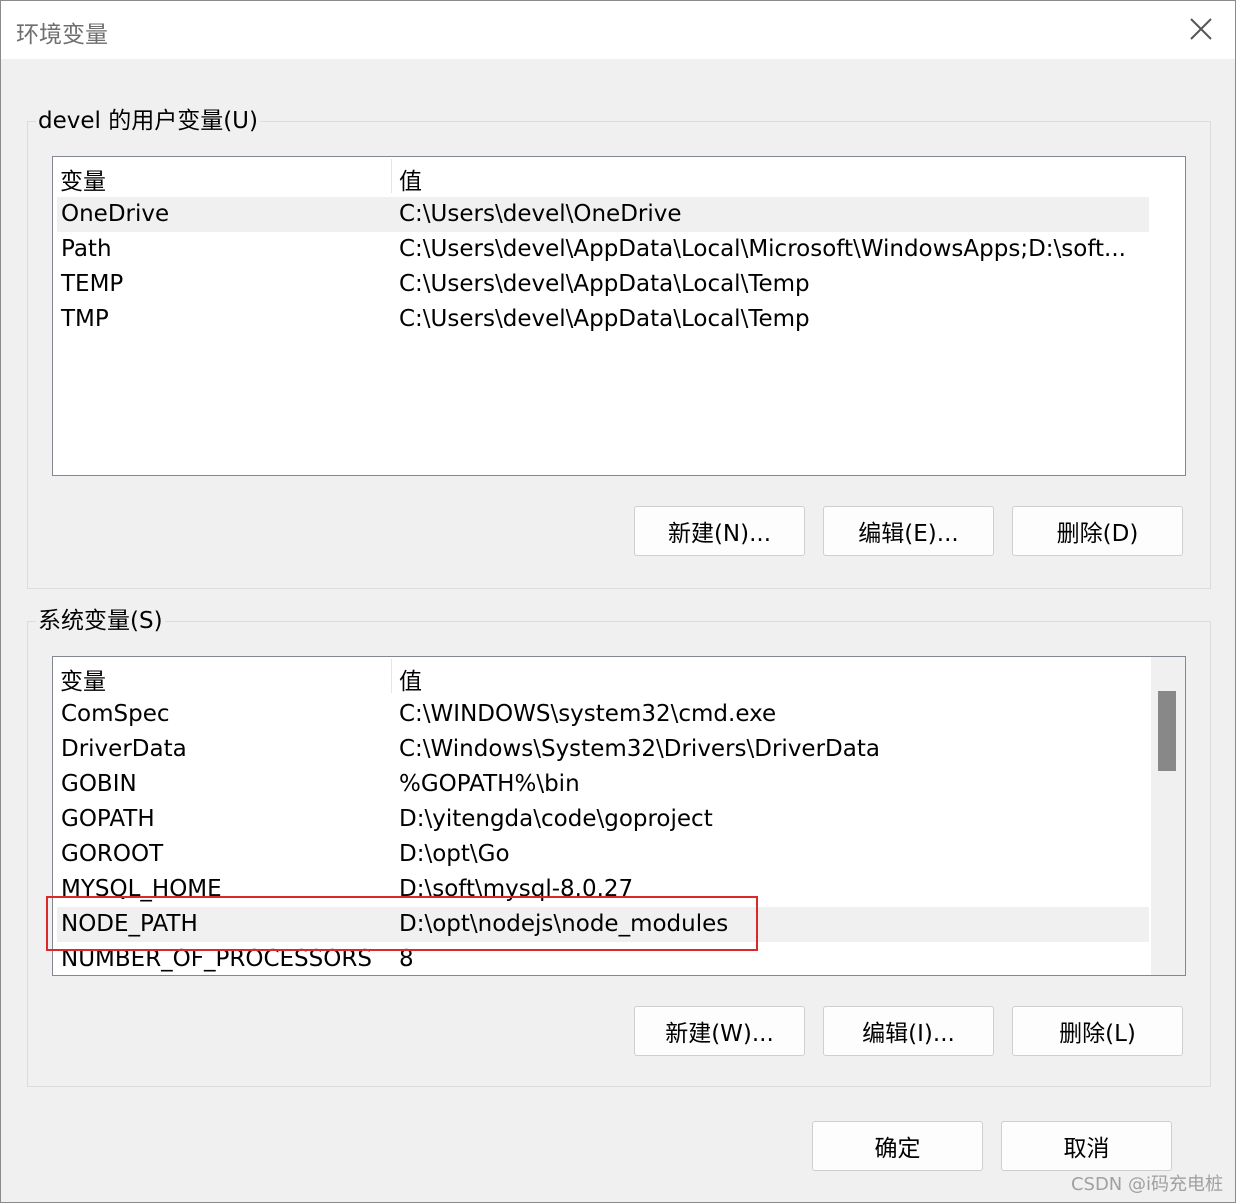 The image size is (1236, 1203). Describe the element at coordinates (603, 784) in the screenshot. I see `table-row: GOBIN %GOPATH%\bin` at that location.